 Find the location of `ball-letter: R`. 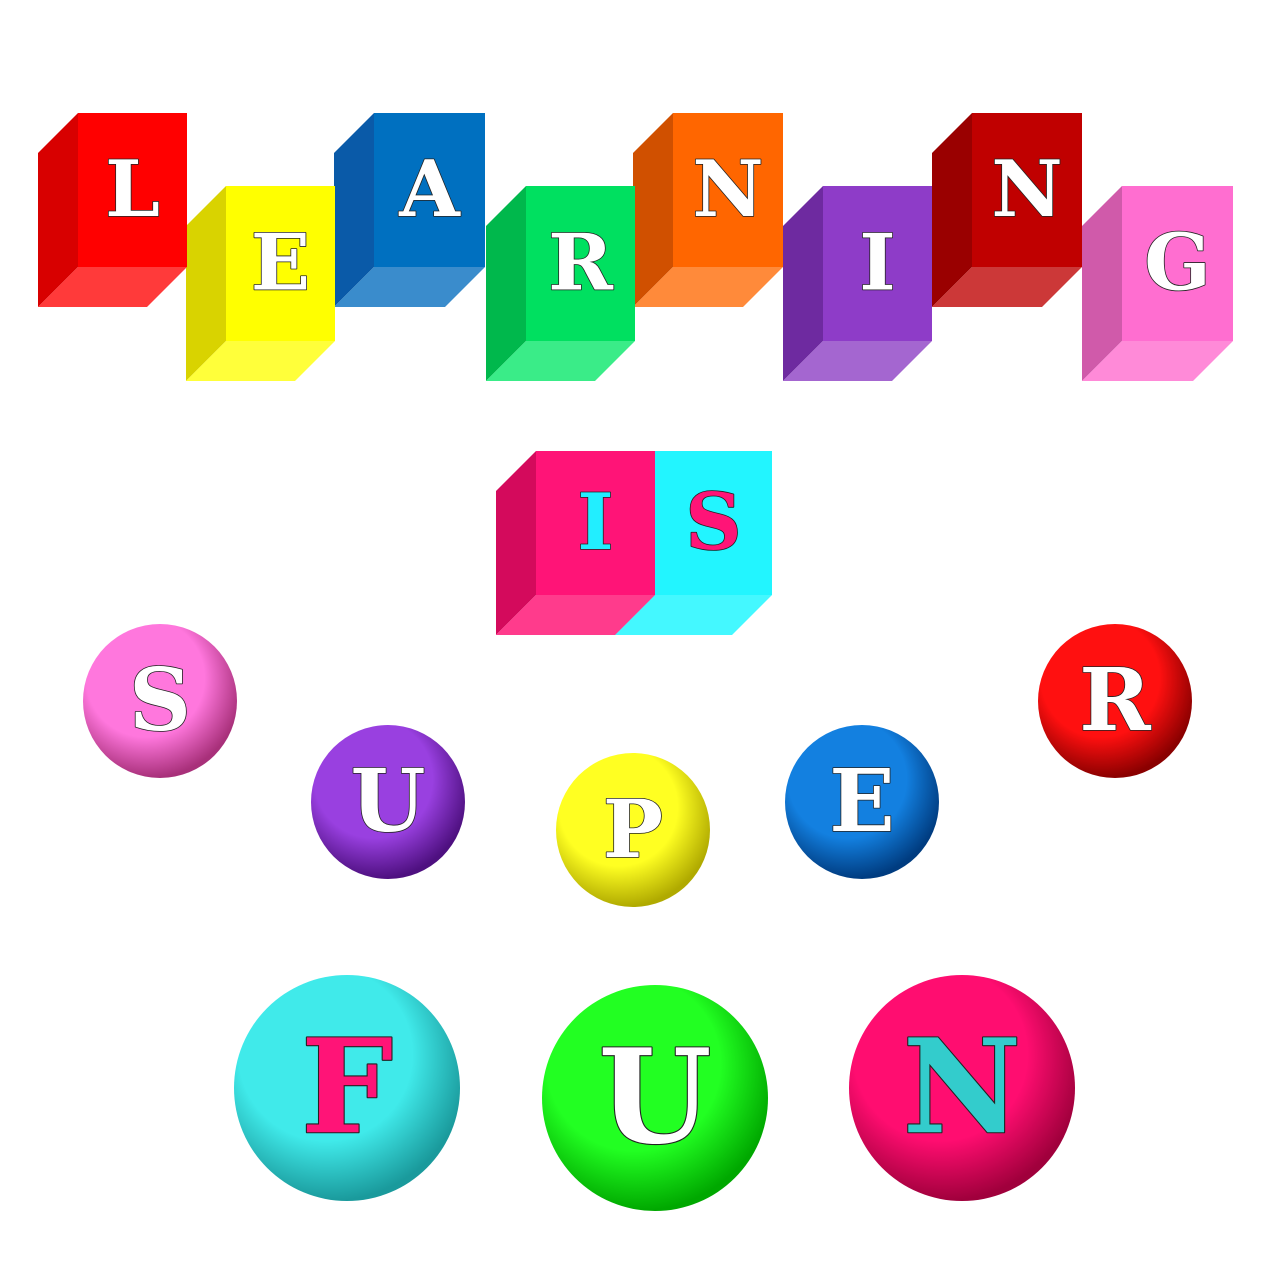

ball-letter: R is located at coordinates (1115, 700).